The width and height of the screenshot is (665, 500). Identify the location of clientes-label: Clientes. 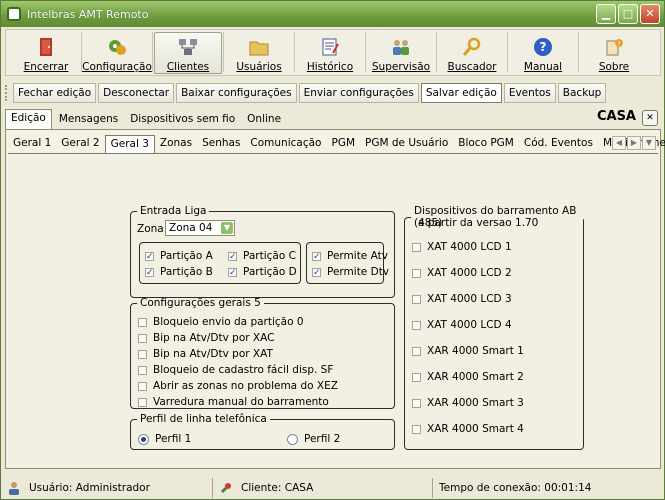
(188, 67).